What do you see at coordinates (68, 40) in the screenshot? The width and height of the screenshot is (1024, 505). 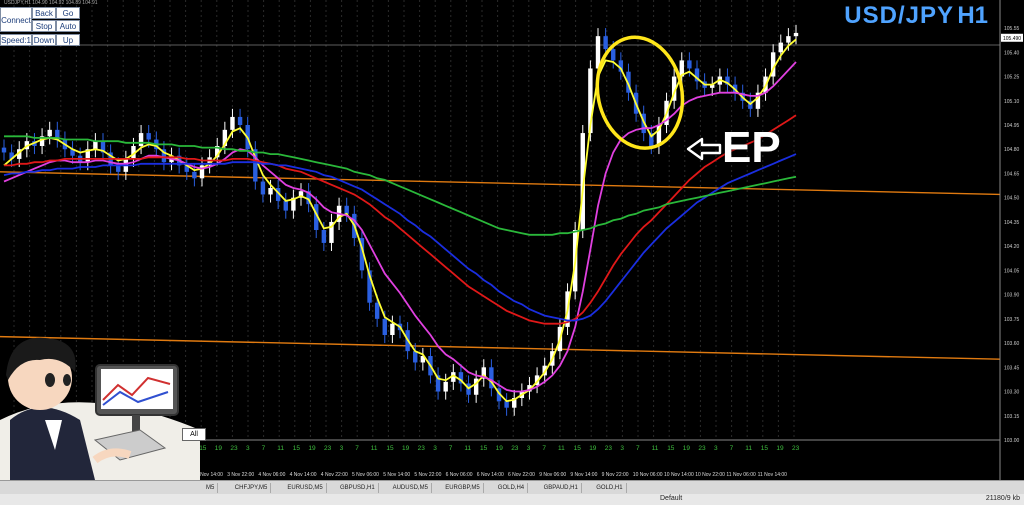 I see `up-button: Up` at bounding box center [68, 40].